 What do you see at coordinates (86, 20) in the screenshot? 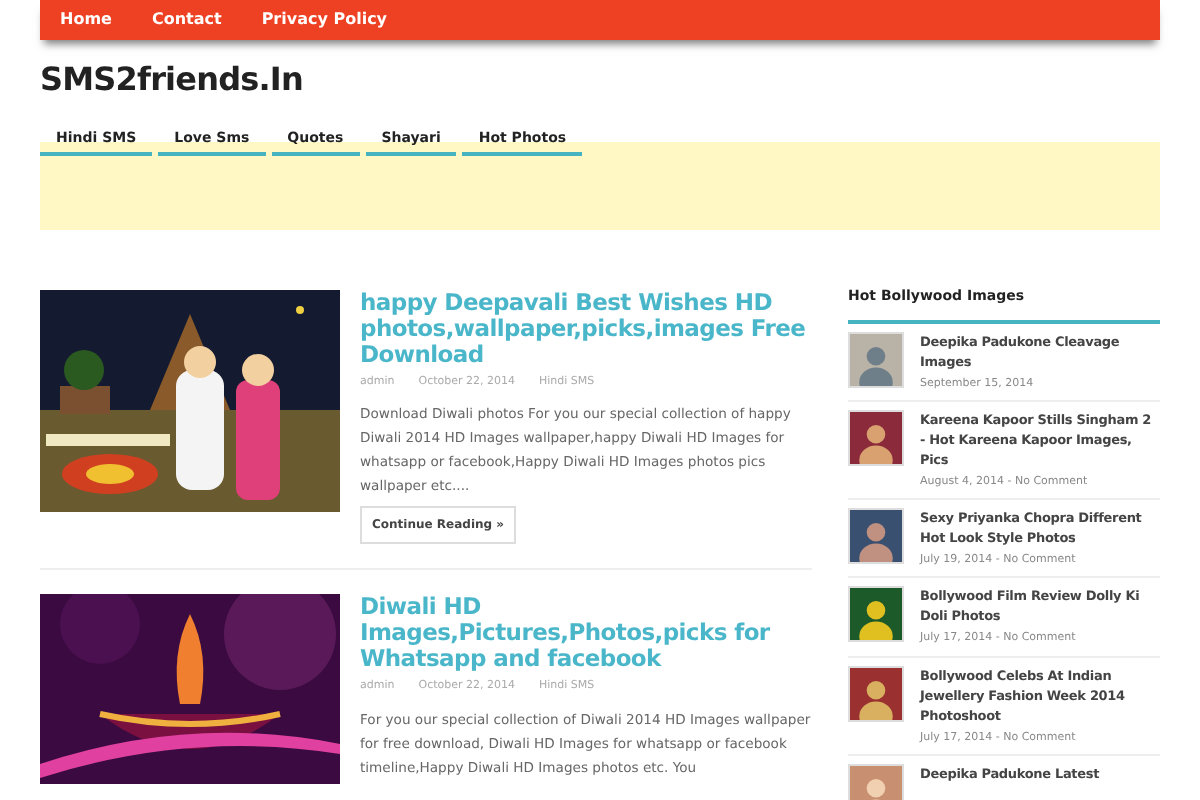
I see `nav-link: Home` at bounding box center [86, 20].